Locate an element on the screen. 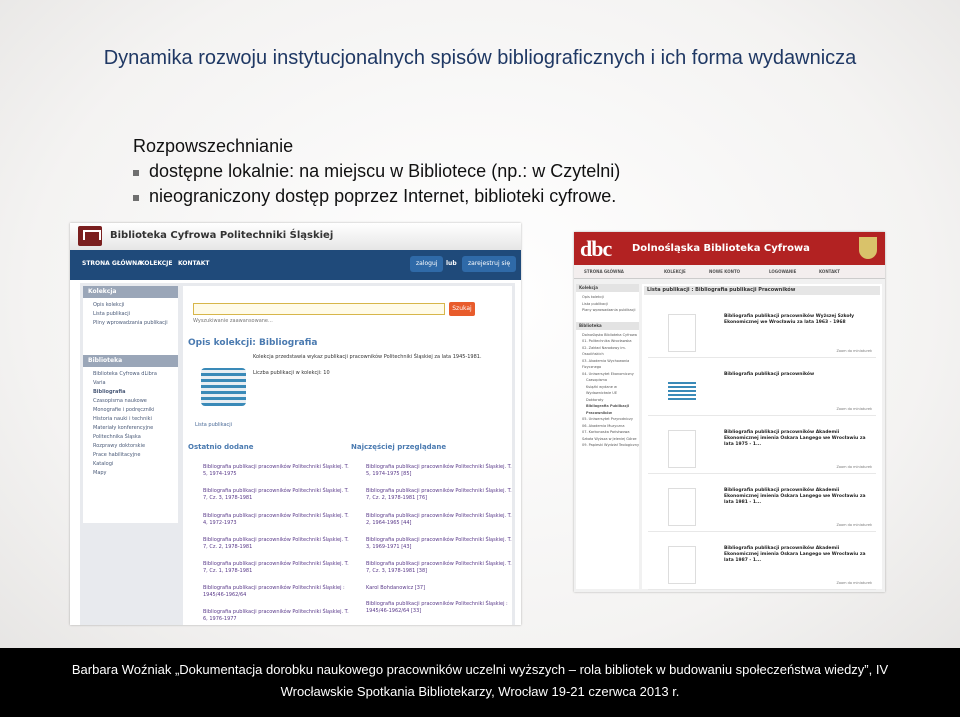 The image size is (960, 717). sidebar-item: Bibliografia is located at coordinates (130, 392).